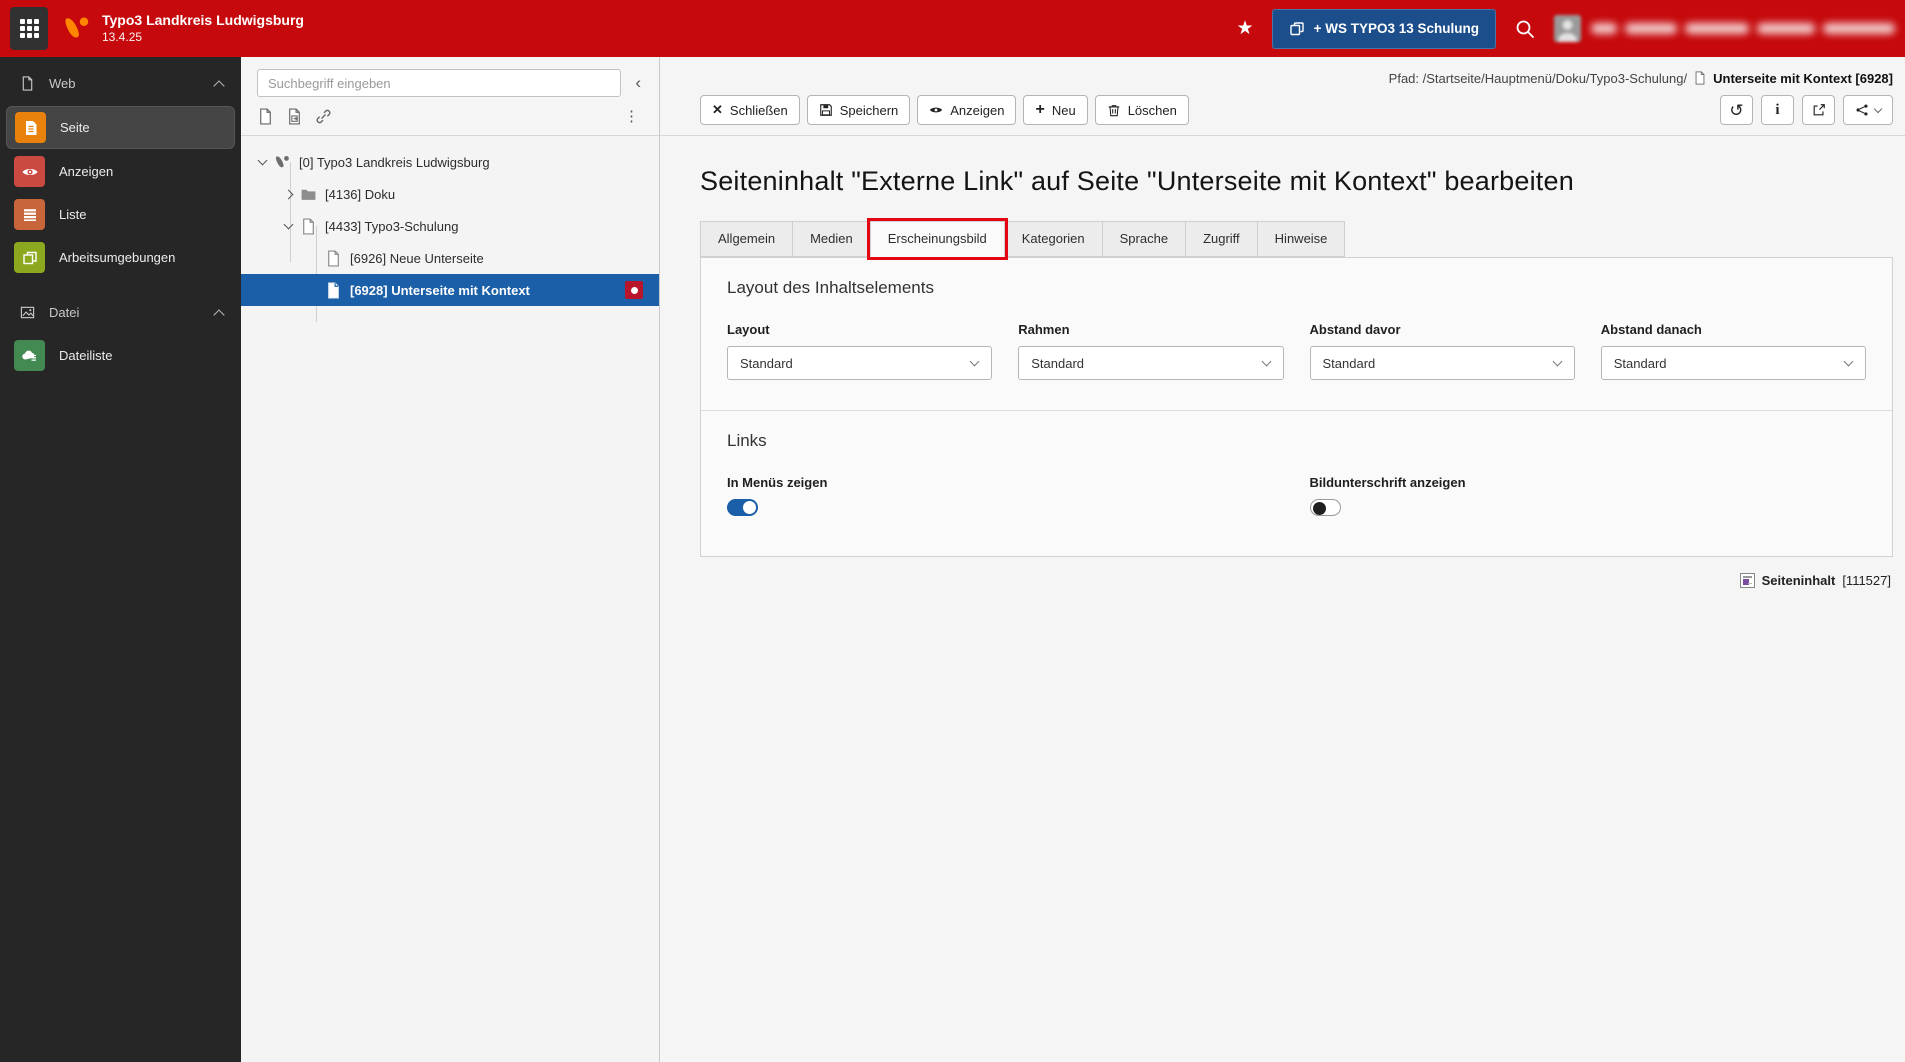  Describe the element at coordinates (1151, 363) in the screenshot. I see `rahmen-select: Standard` at that location.